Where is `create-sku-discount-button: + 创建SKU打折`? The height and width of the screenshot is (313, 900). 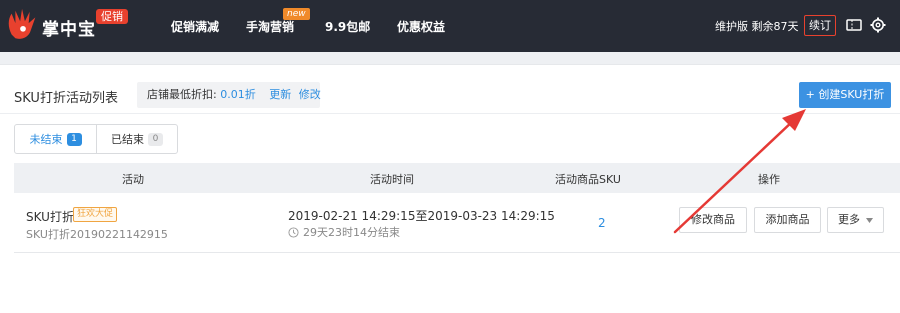 create-sku-discount-button: + 创建SKU打折 is located at coordinates (845, 95).